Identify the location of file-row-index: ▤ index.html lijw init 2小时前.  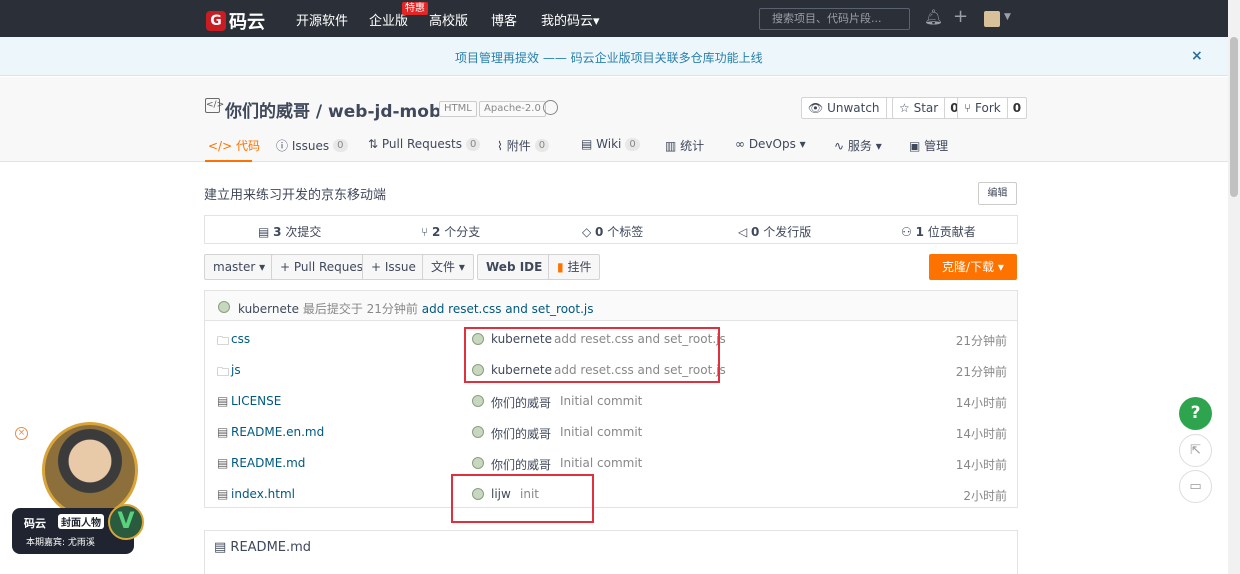
(611, 493).